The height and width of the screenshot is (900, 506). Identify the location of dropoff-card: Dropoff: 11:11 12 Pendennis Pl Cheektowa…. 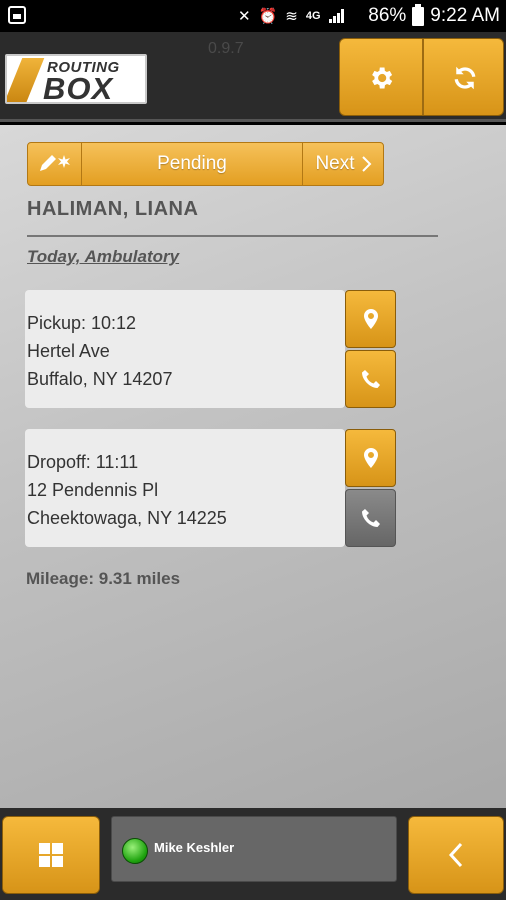
(185, 488).